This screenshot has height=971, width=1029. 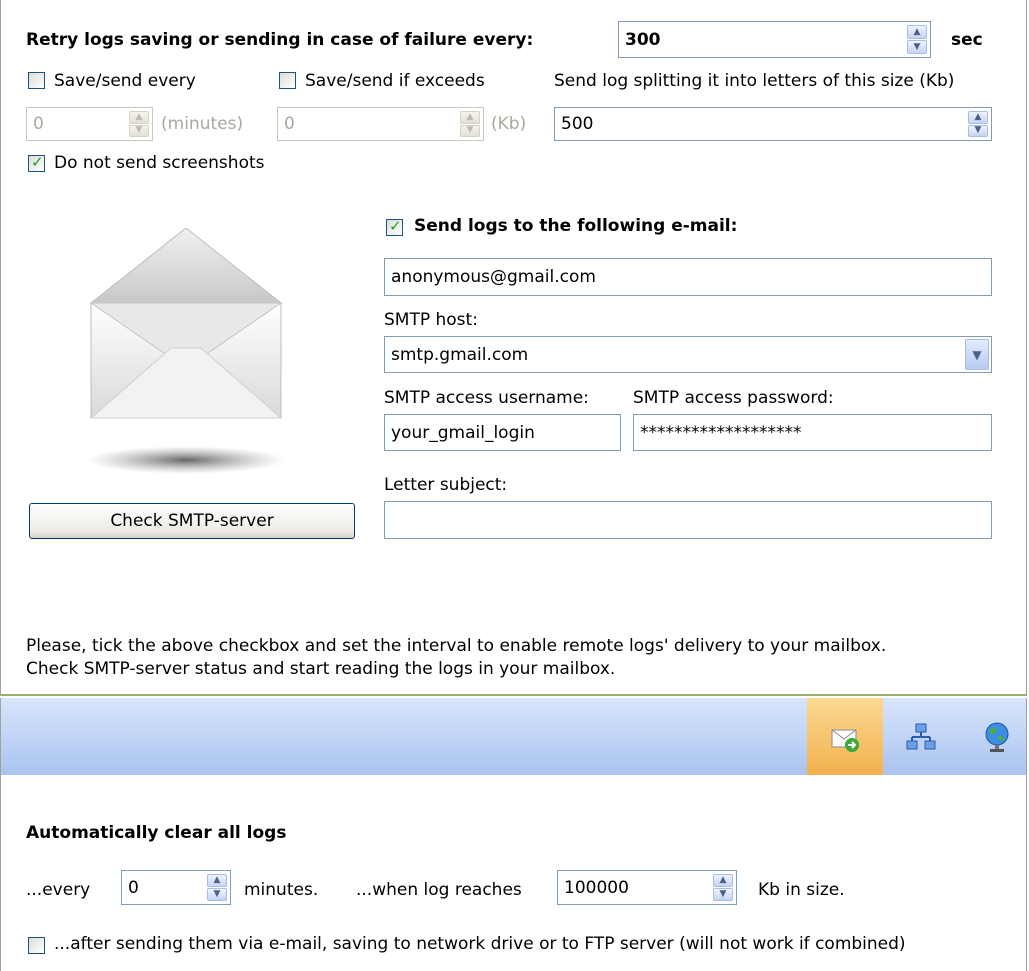 What do you see at coordinates (486, 398) in the screenshot?
I see `username-label: SMTP access username:` at bounding box center [486, 398].